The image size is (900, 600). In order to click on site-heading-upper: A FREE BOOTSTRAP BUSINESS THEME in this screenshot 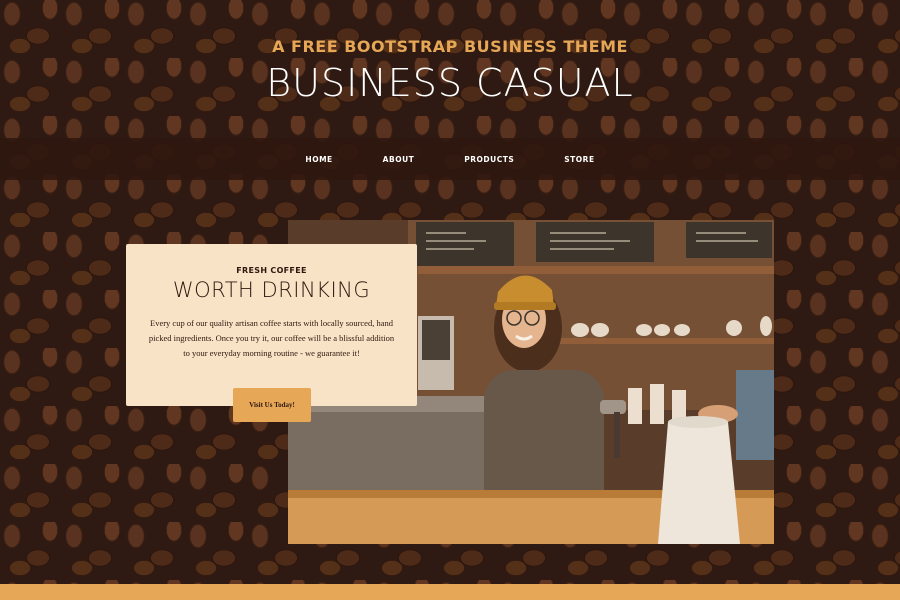, I will do `click(450, 46)`.